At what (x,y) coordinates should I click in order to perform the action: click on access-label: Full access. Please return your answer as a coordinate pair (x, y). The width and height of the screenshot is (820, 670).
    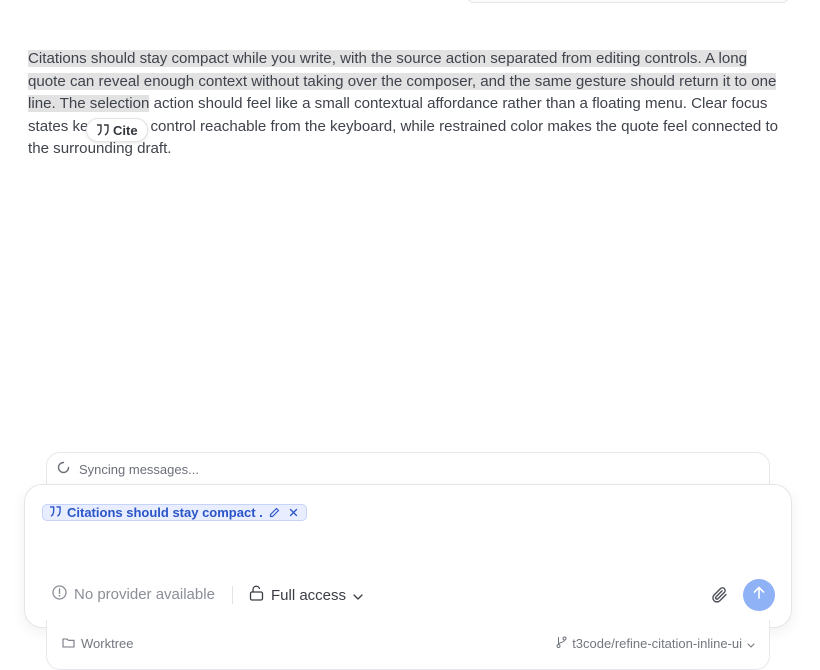
    Looking at the image, I should click on (309, 595).